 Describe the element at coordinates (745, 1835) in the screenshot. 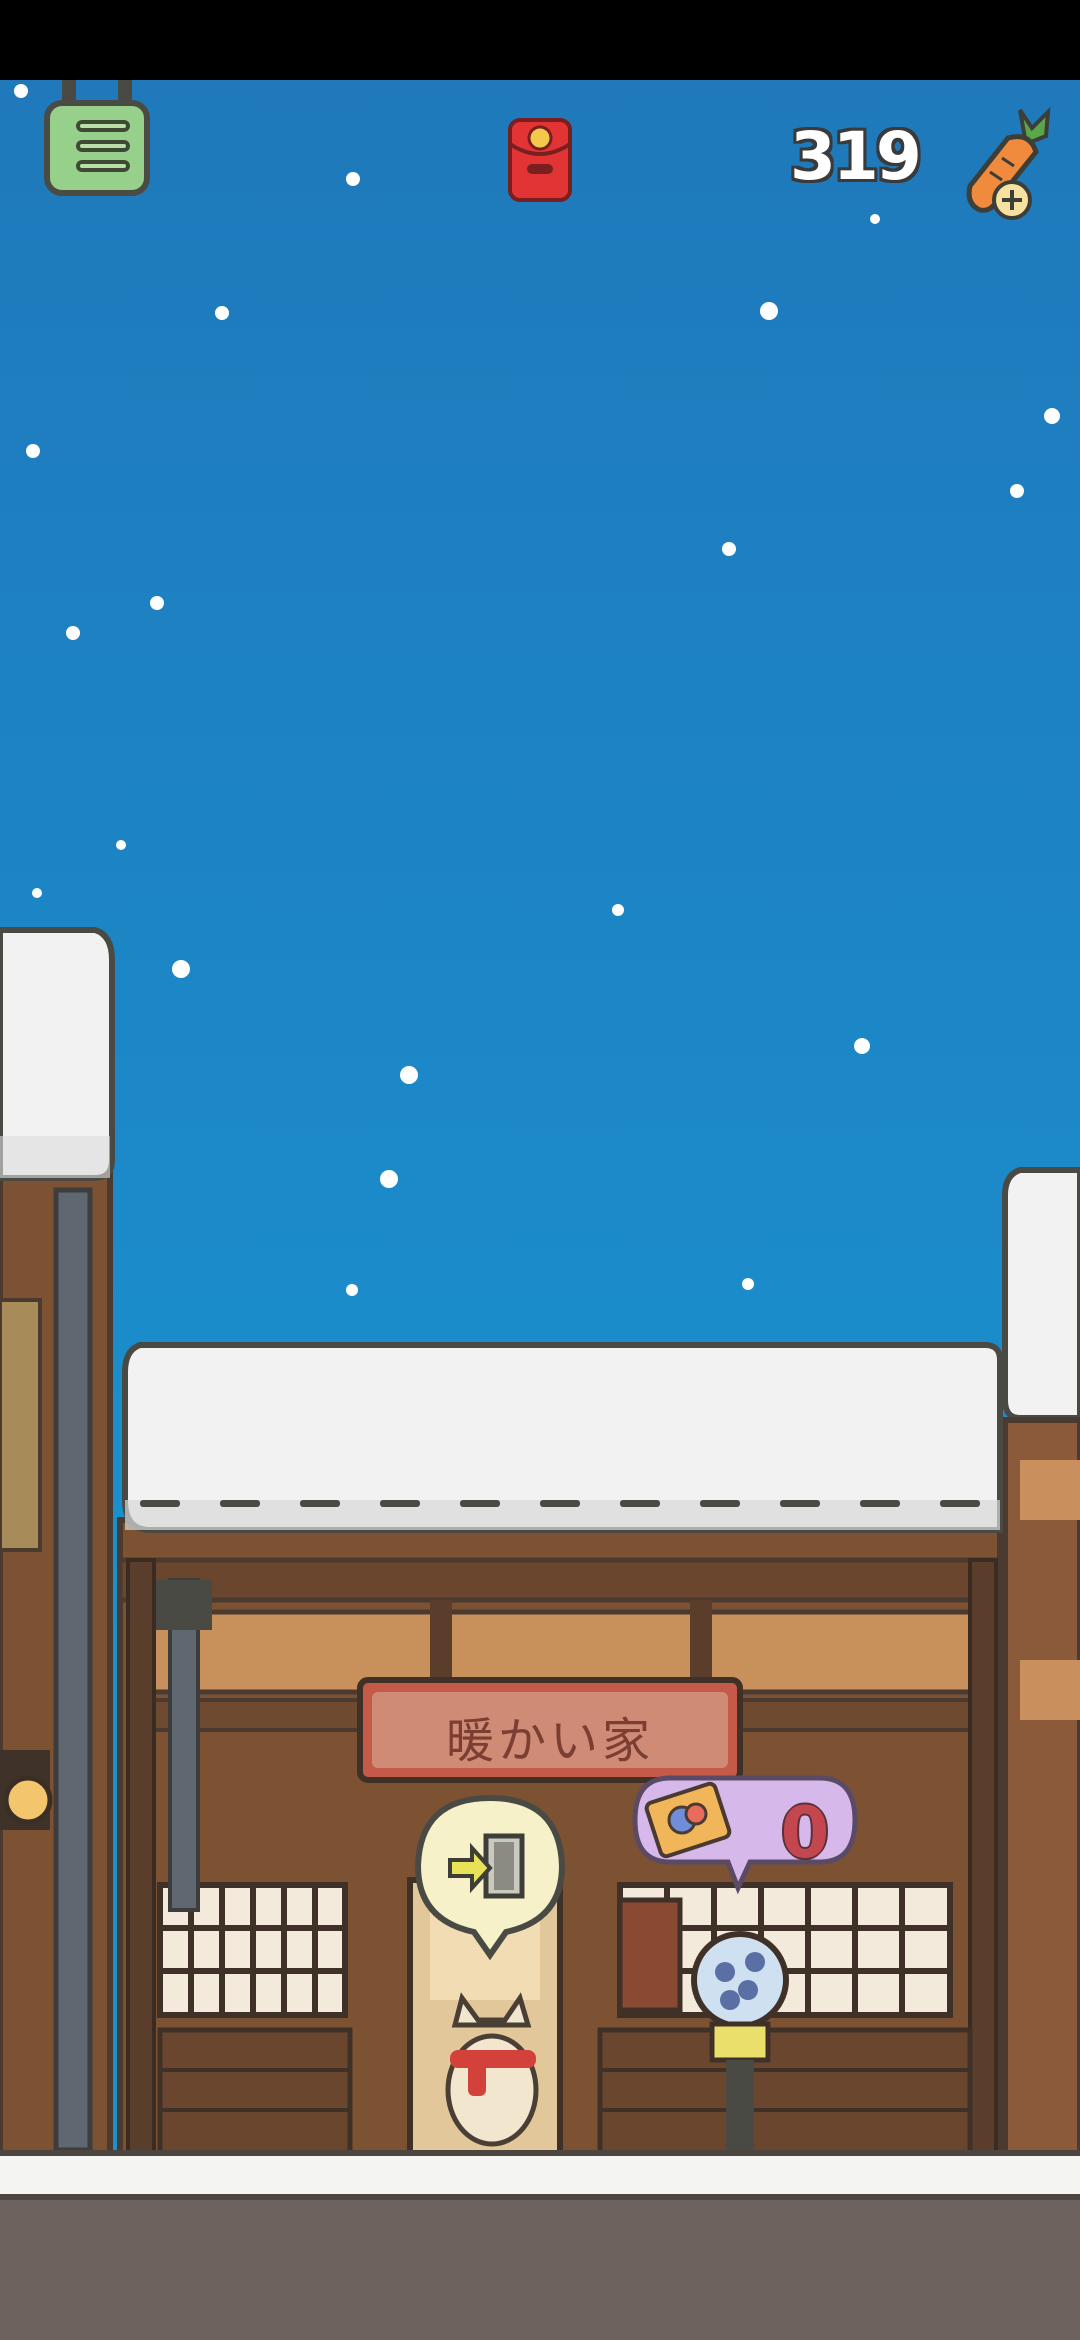

I see `ticket-bubble: 0` at that location.